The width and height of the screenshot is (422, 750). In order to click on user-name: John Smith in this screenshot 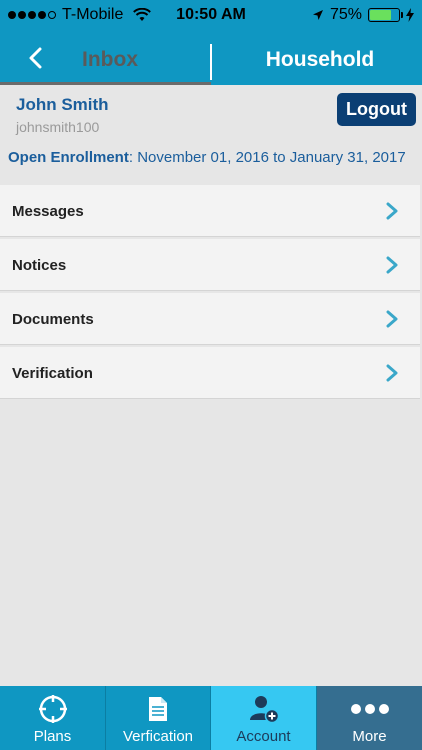, I will do `click(62, 104)`.